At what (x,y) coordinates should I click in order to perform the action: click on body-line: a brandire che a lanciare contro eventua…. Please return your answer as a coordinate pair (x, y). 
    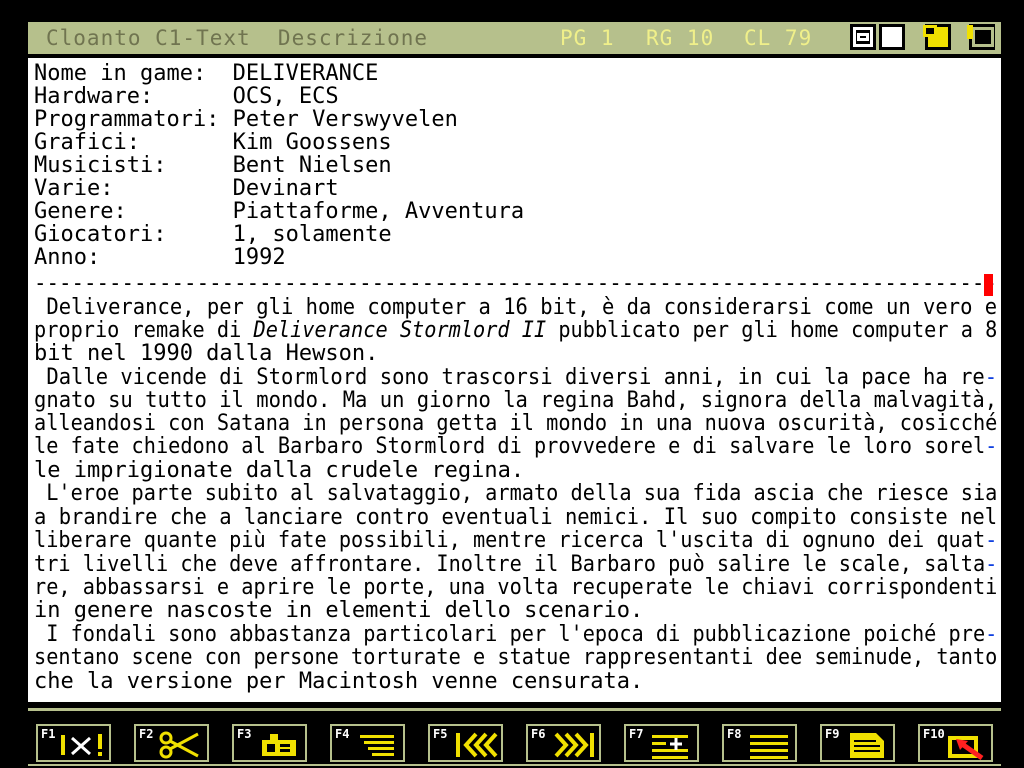
    Looking at the image, I should click on (516, 517).